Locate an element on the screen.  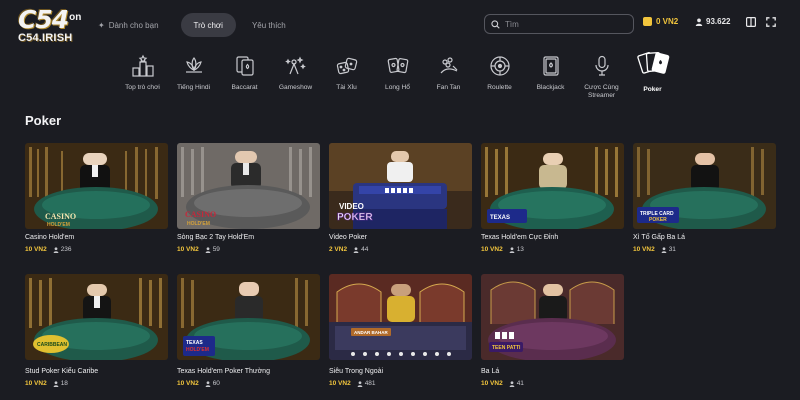
dealer-table-image: VIDEO POKER is located at coordinates (400, 186).